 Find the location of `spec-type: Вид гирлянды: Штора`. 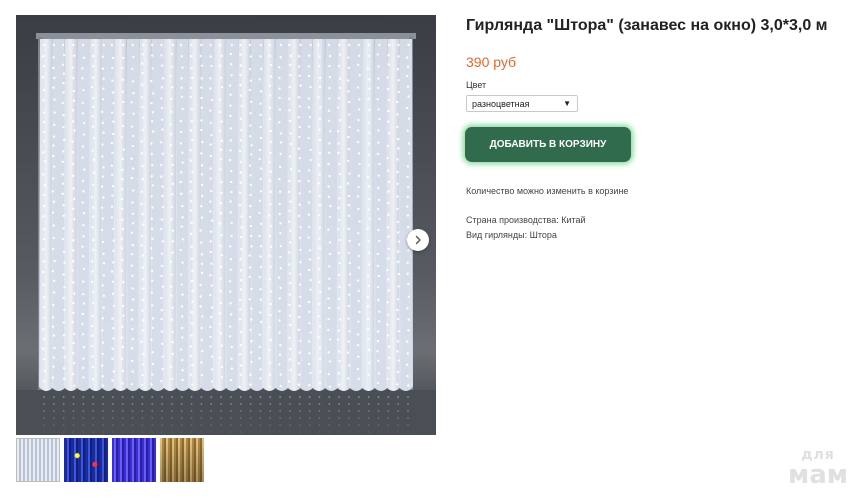

spec-type: Вид гирлянды: Штора is located at coordinates (511, 235).